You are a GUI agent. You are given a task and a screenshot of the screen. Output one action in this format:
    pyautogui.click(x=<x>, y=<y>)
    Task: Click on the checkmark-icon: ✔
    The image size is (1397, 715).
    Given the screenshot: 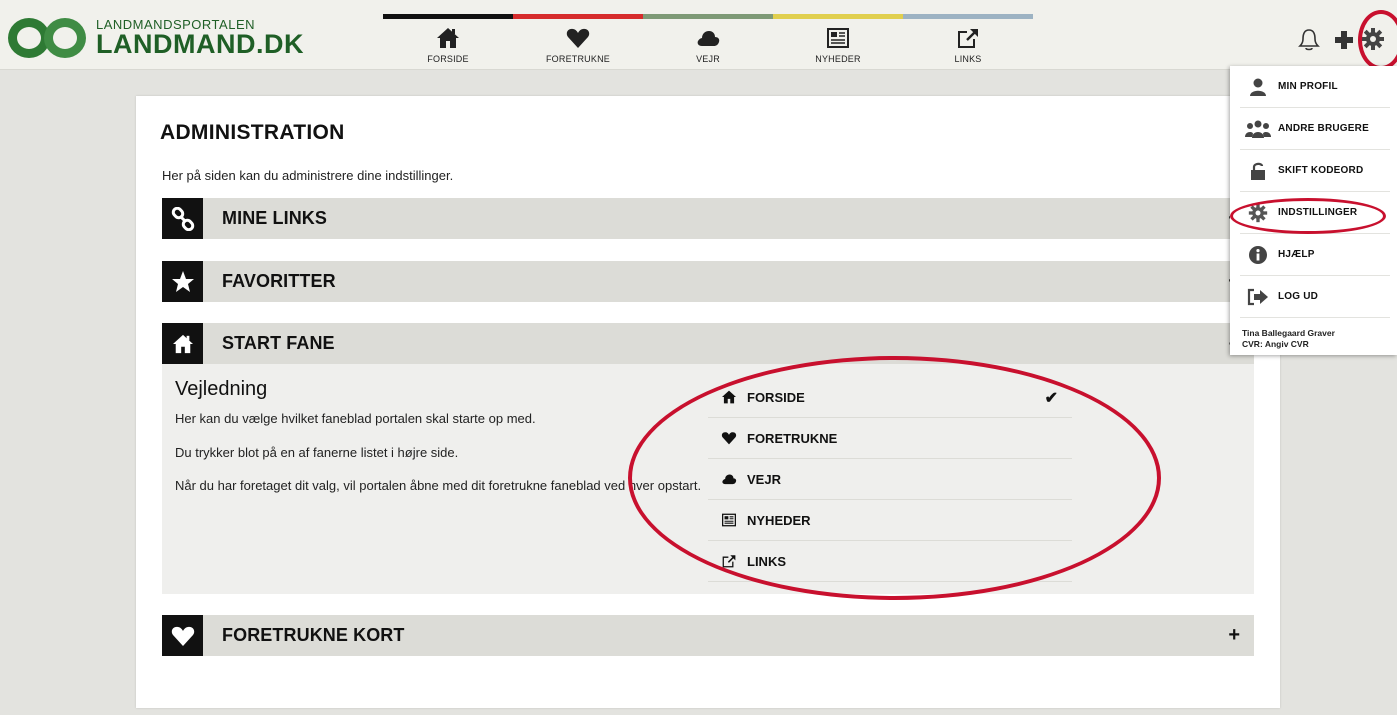 What is the action you would take?
    pyautogui.click(x=1051, y=398)
    